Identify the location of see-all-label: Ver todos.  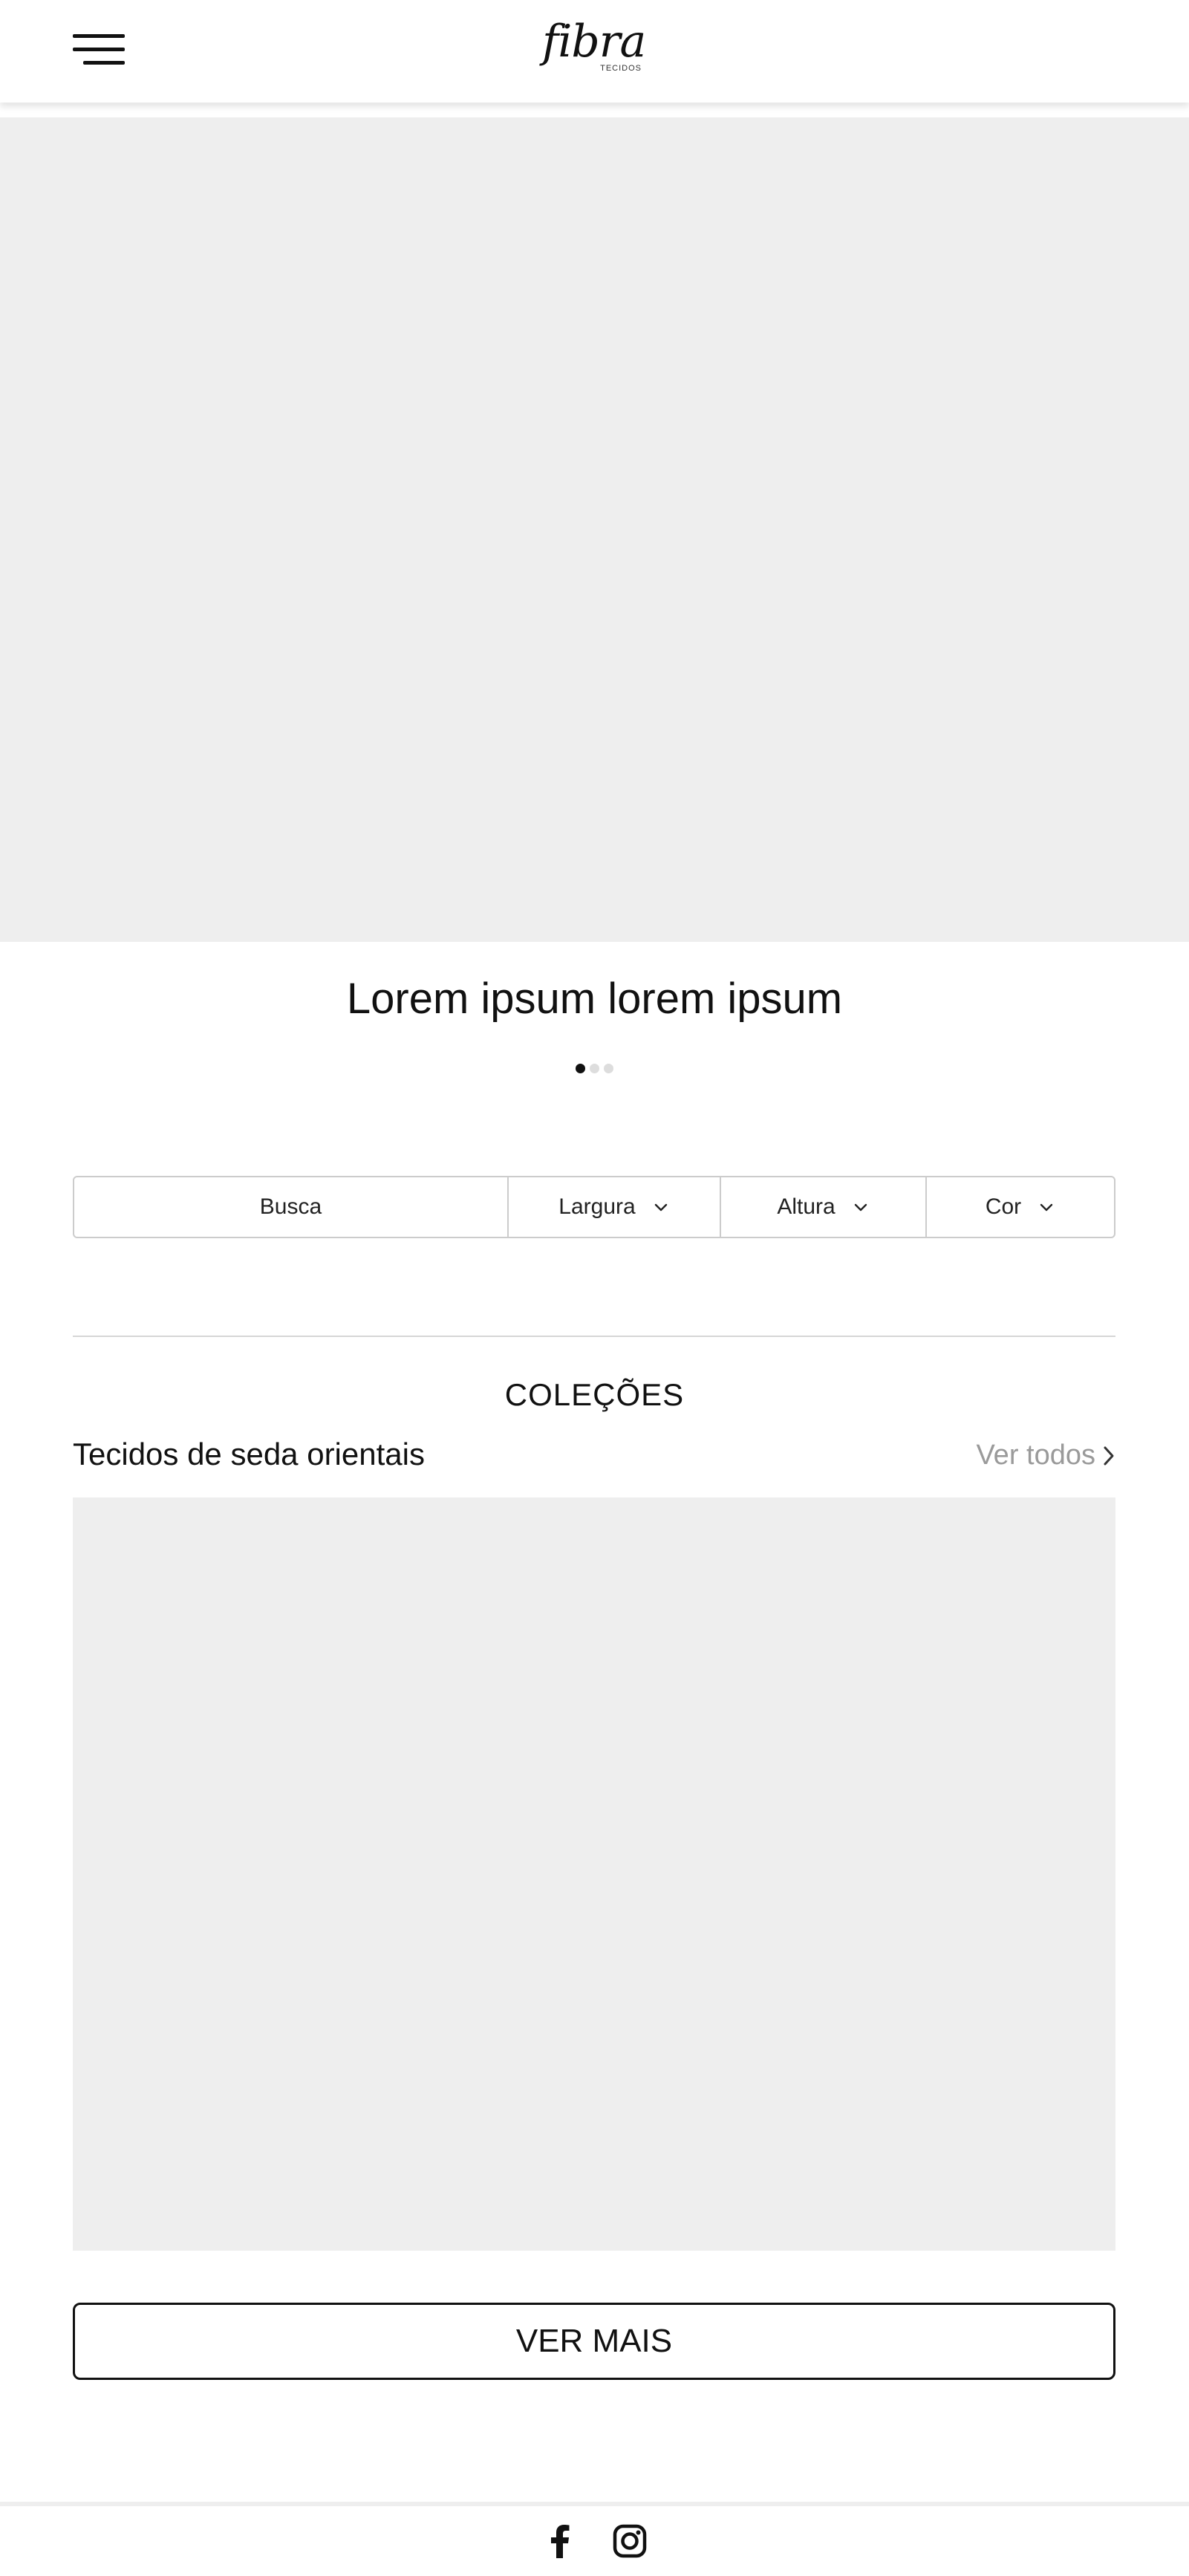
(1035, 1455).